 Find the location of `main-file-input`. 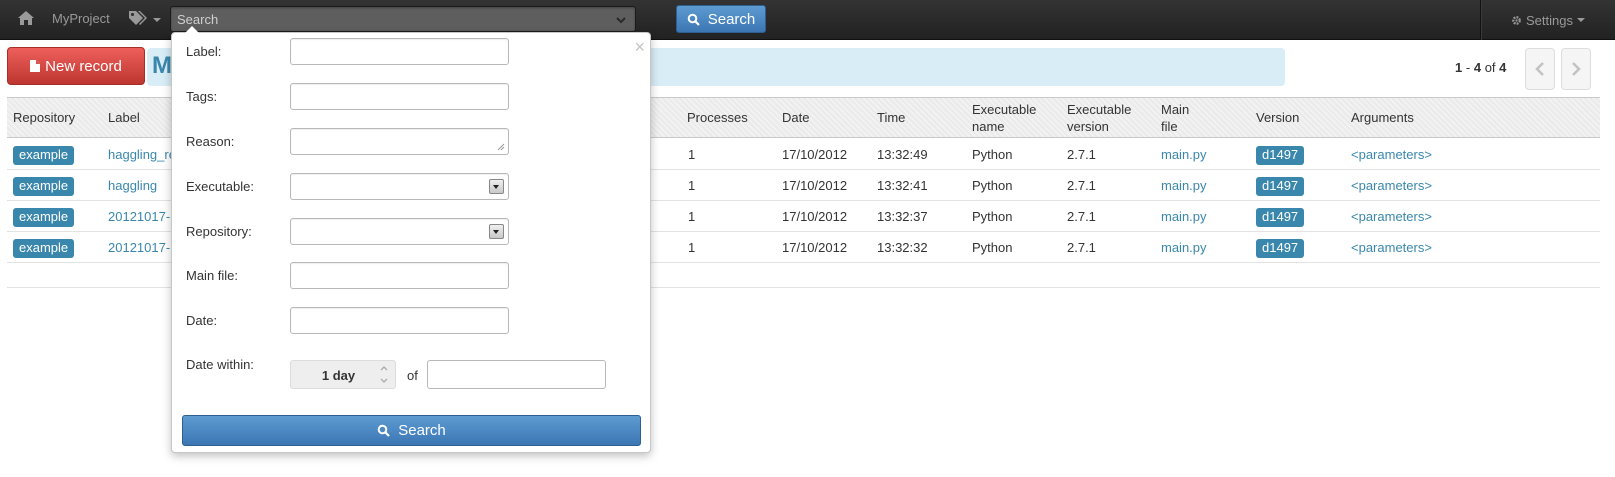

main-file-input is located at coordinates (399, 275).